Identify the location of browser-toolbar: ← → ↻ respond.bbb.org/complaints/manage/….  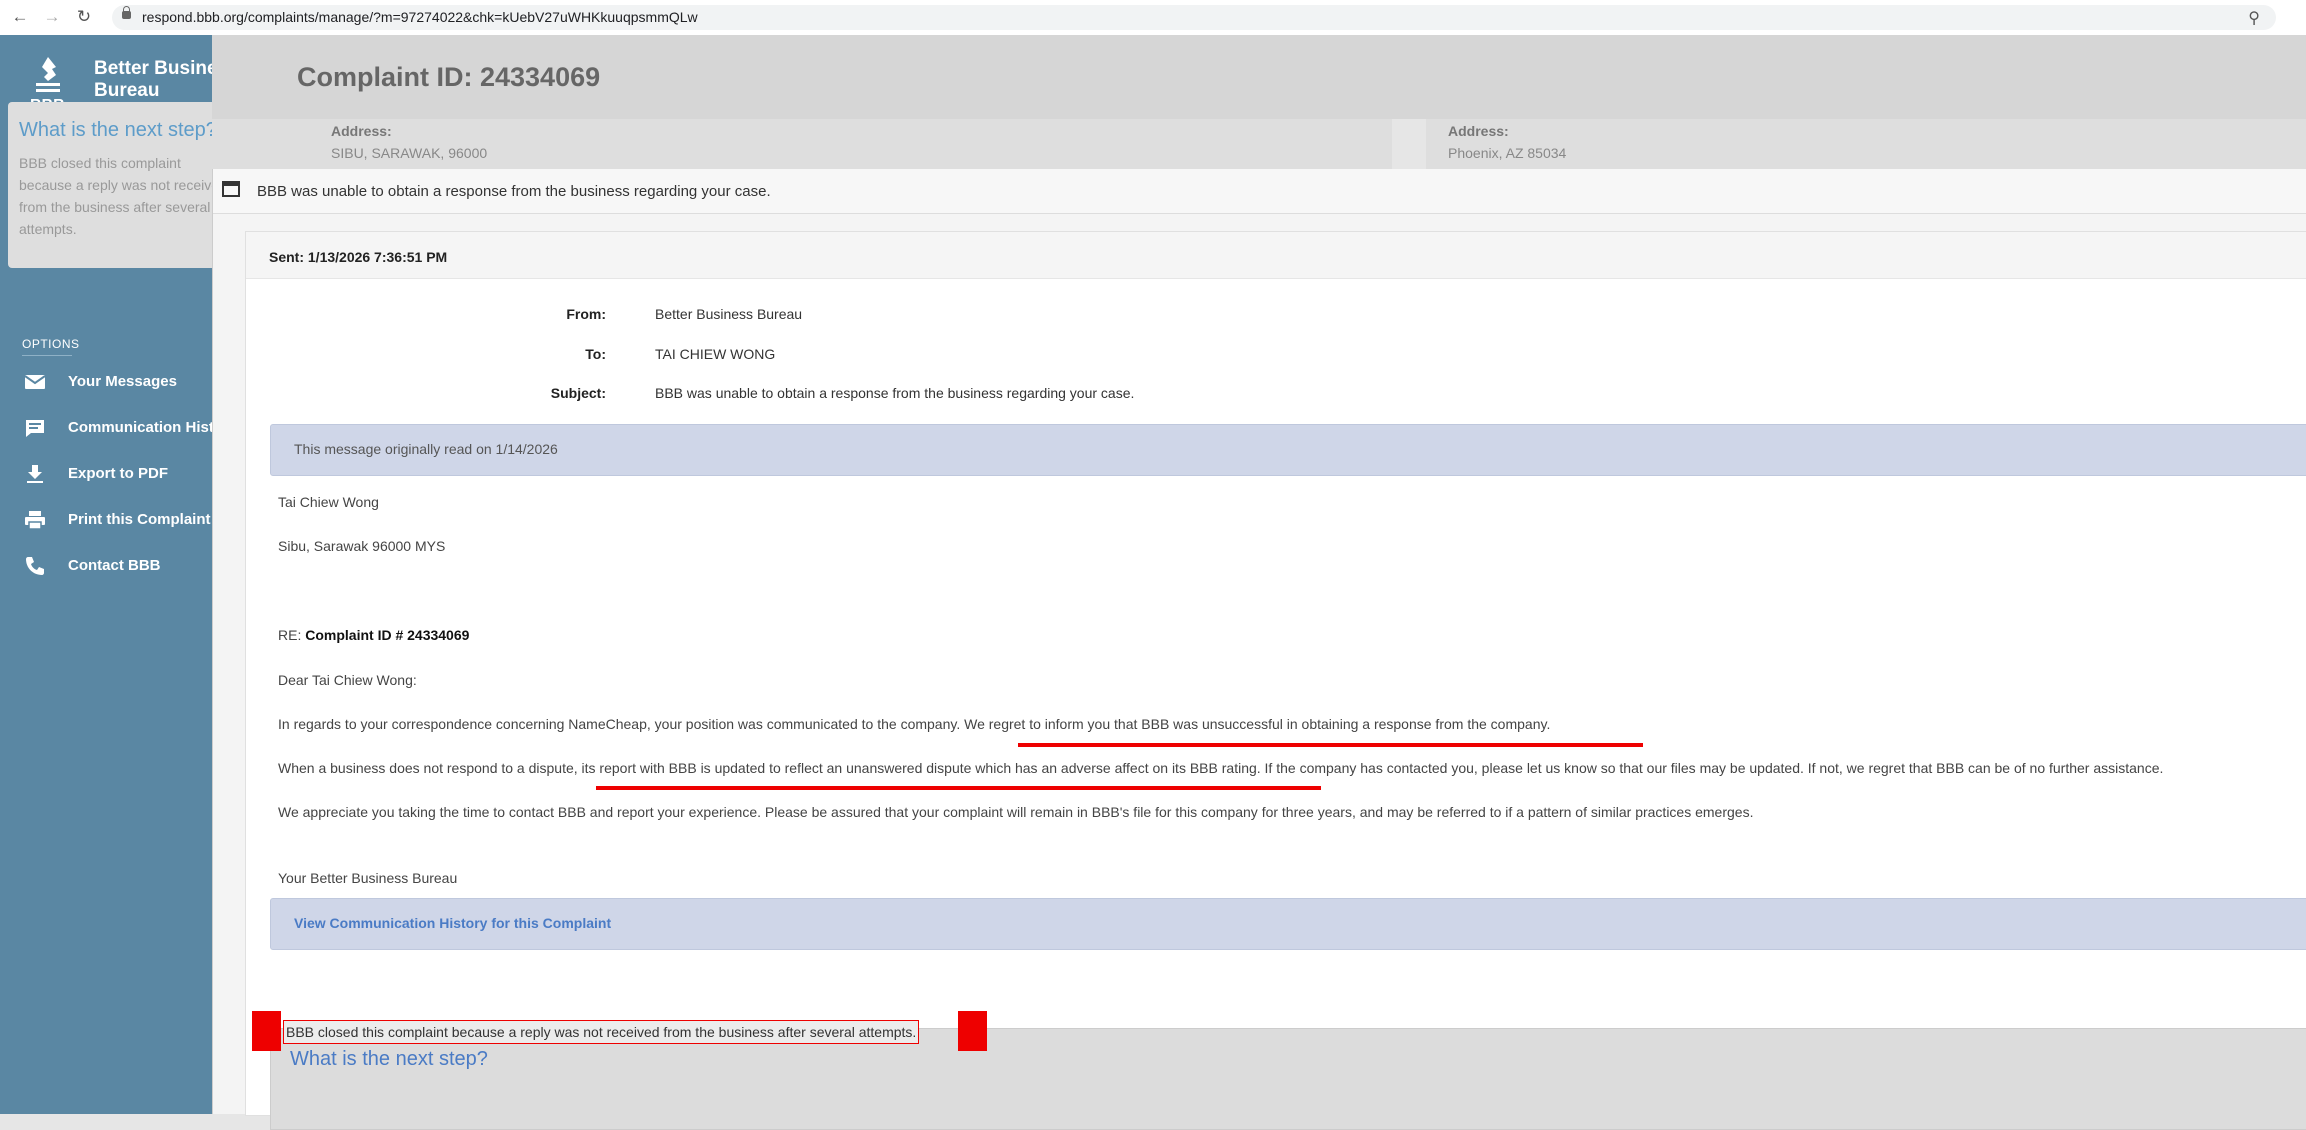
(1153, 18).